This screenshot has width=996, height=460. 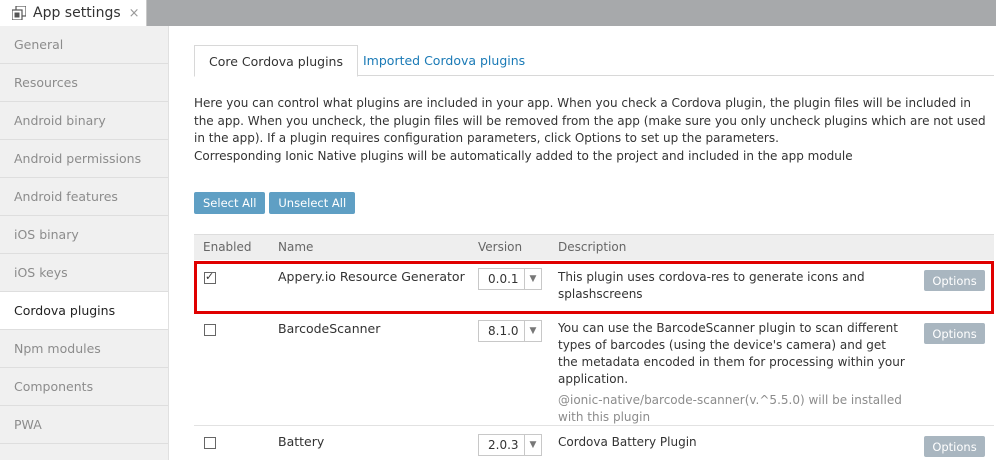 I want to click on sidebar-item-pwa: PWA, so click(x=84, y=425).